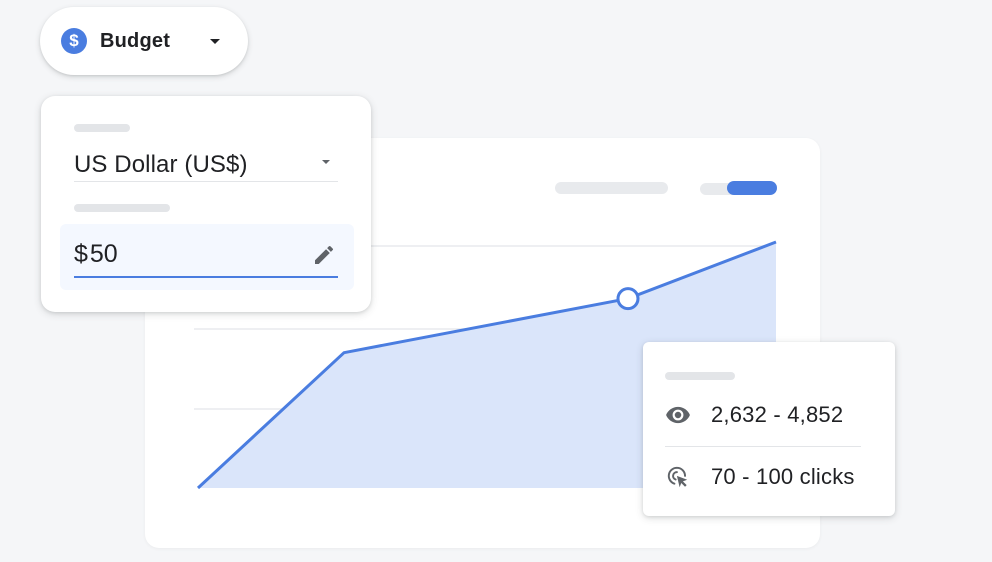 The height and width of the screenshot is (562, 992). What do you see at coordinates (161, 164) in the screenshot?
I see `currency-select-value: US Dollar (US$)` at bounding box center [161, 164].